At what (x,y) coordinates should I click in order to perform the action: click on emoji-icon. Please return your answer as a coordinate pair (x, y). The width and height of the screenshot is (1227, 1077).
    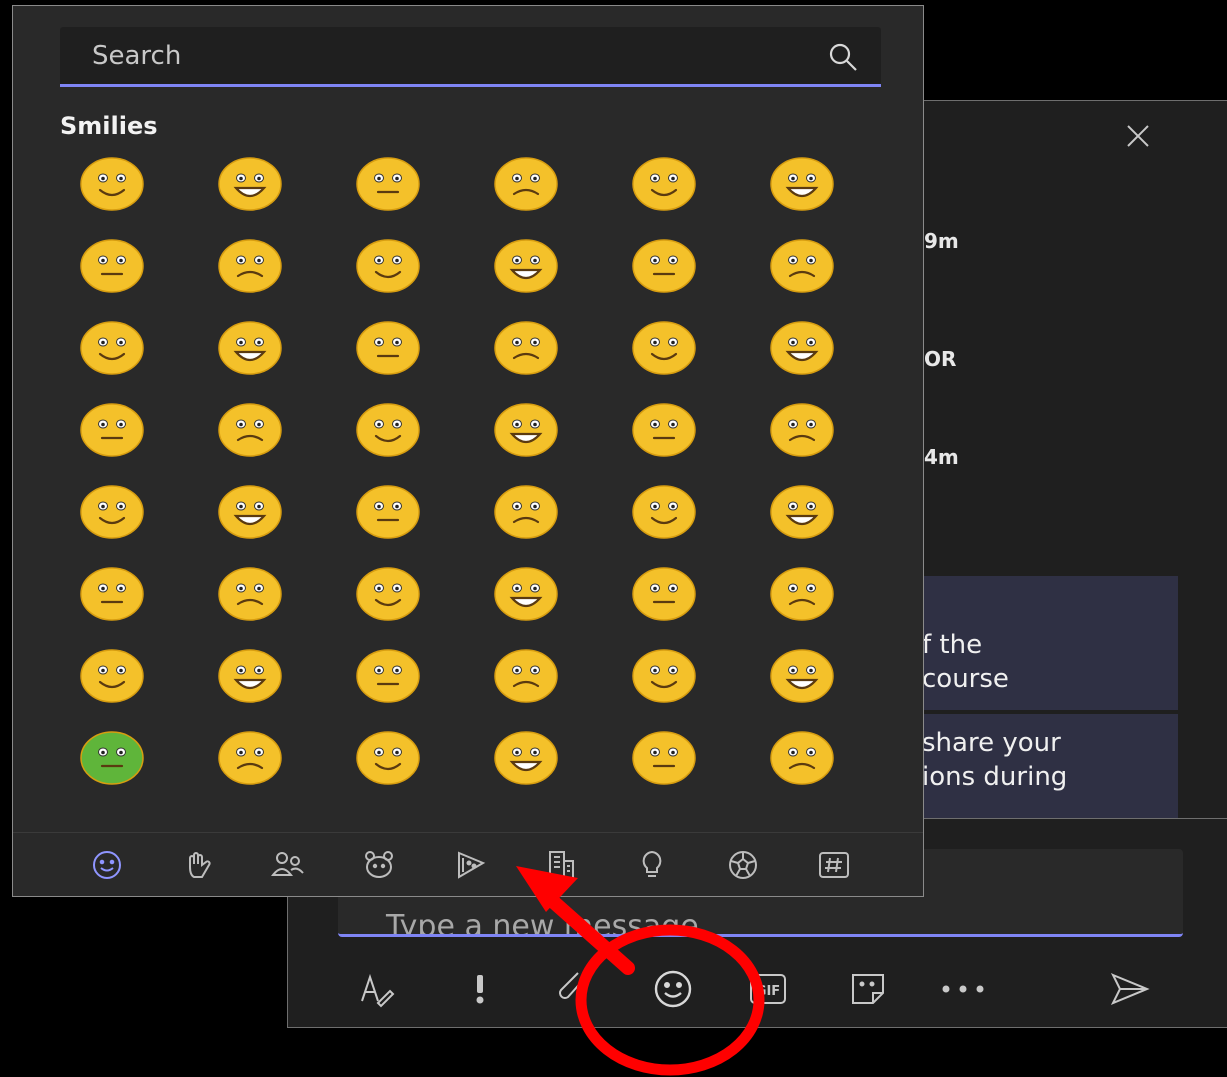
    Looking at the image, I should click on (673, 989).